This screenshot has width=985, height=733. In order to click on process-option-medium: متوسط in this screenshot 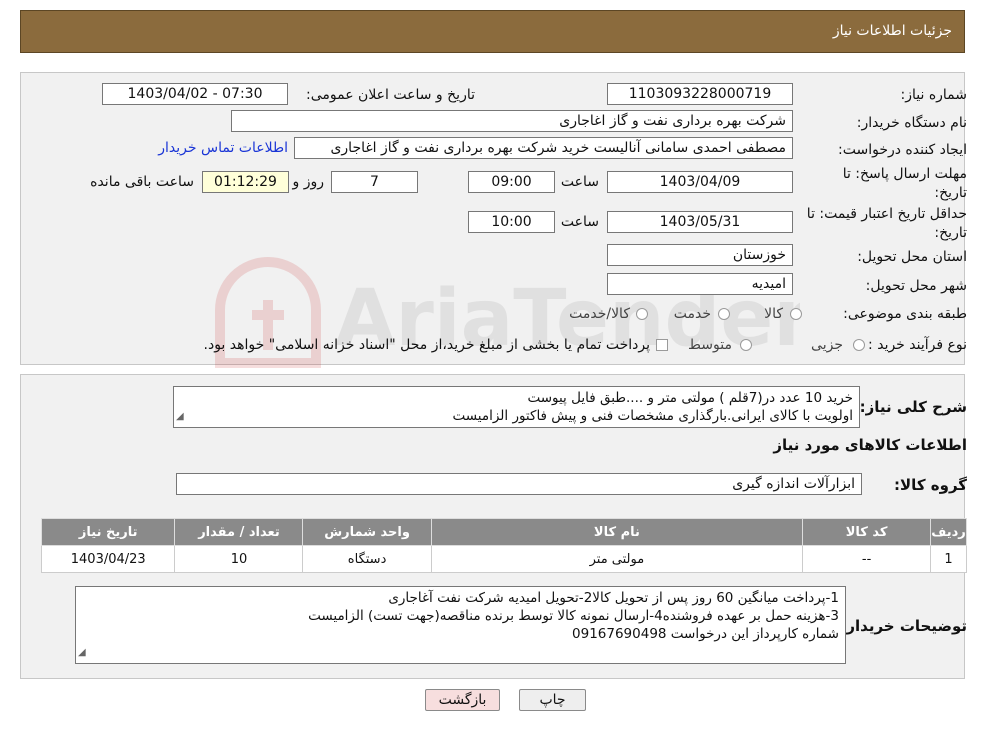, I will do `click(710, 345)`.